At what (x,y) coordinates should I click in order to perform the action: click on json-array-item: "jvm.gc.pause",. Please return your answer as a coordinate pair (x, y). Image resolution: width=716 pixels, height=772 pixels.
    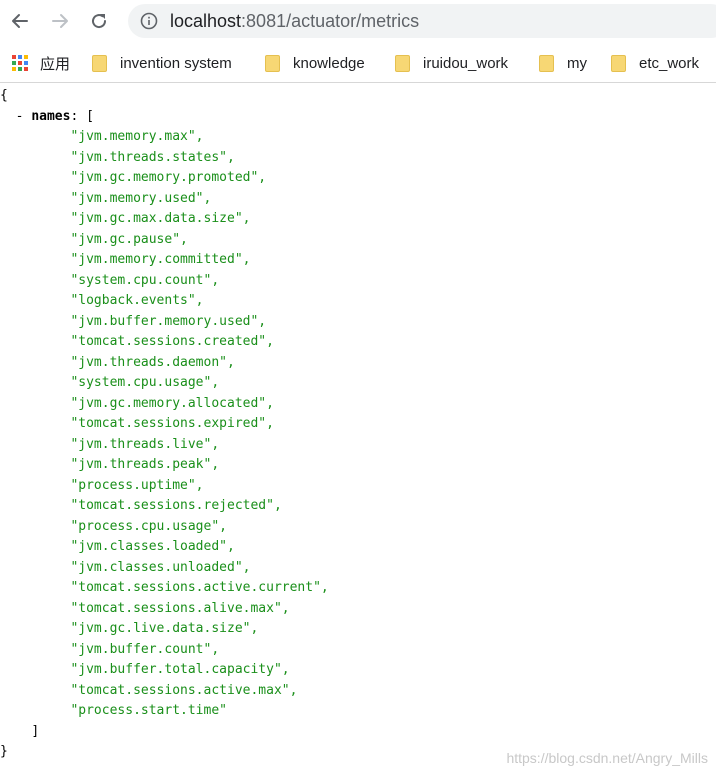
    Looking at the image, I should click on (358, 240).